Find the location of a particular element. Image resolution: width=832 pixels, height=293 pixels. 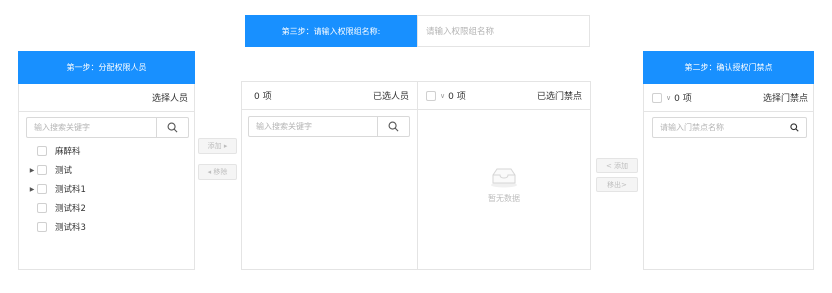

step3-title: 第三步：请输入权限组名称: is located at coordinates (331, 31).